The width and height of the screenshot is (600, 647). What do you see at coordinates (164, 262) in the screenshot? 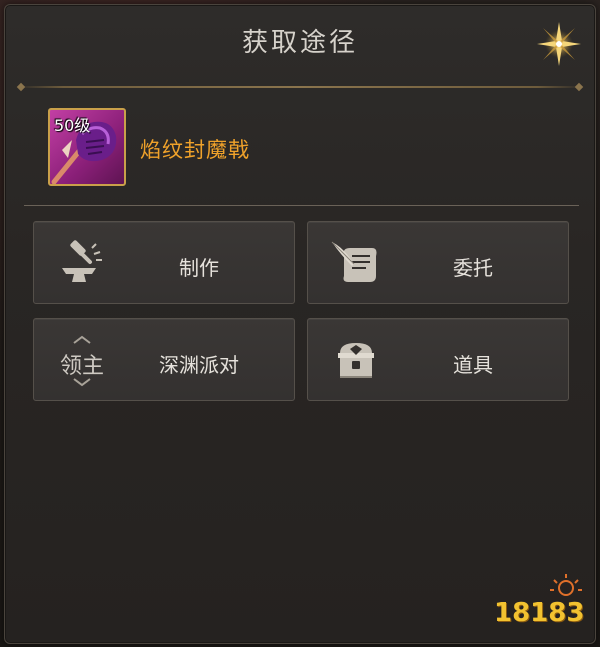
I see `source-make-button: 制作` at bounding box center [164, 262].